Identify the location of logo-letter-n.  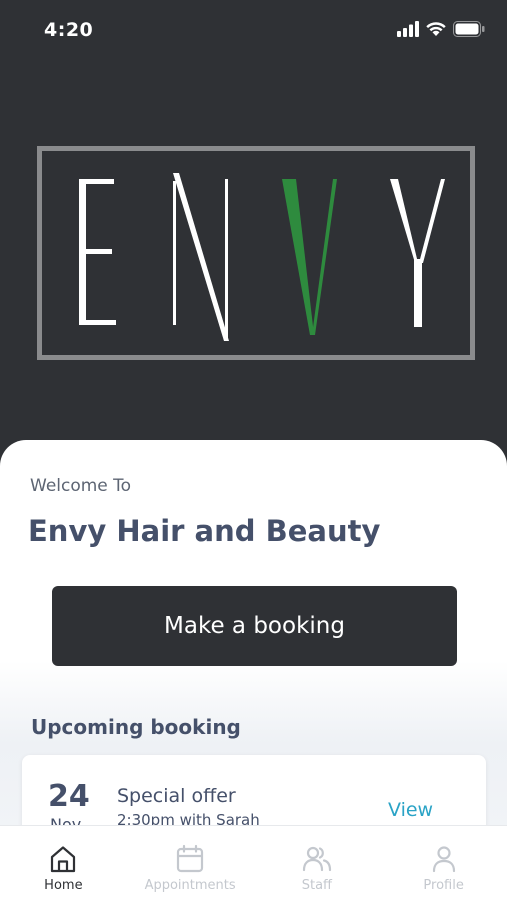
(201, 257).